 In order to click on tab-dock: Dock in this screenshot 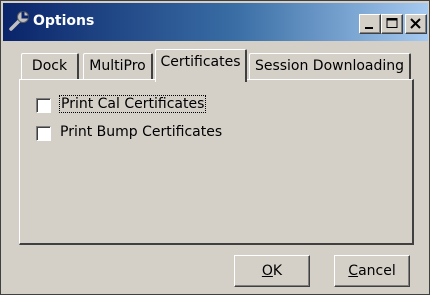, I will do `click(50, 66)`.